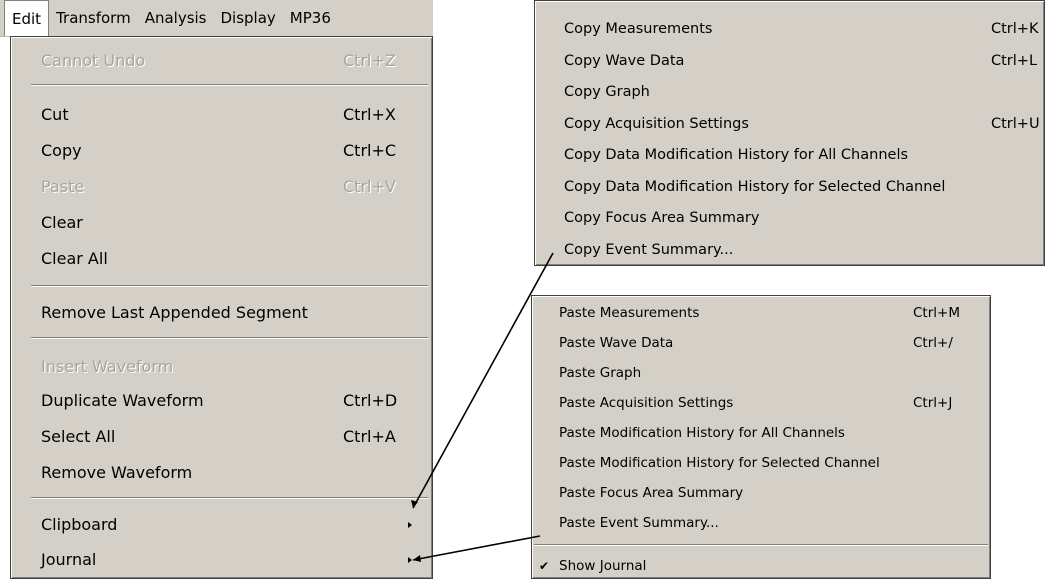  I want to click on menu-item-label: Copy Acquisition Settings, so click(656, 123).